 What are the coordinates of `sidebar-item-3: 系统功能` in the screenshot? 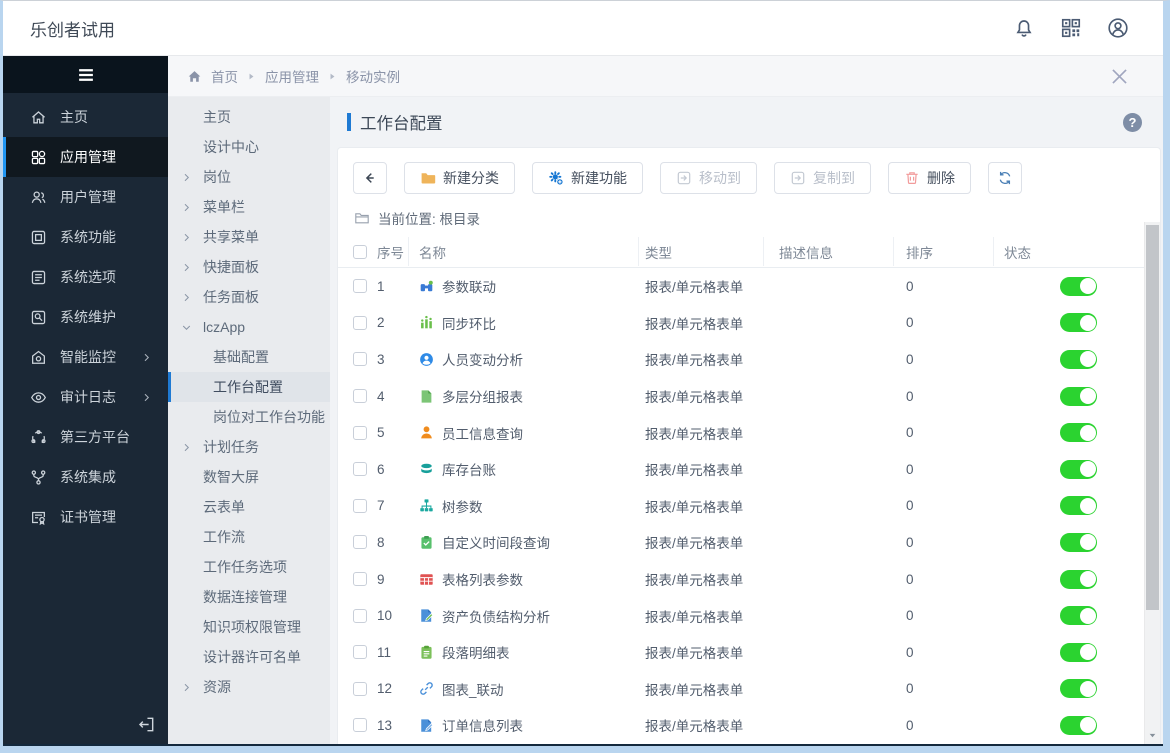 It's located at (85, 237).